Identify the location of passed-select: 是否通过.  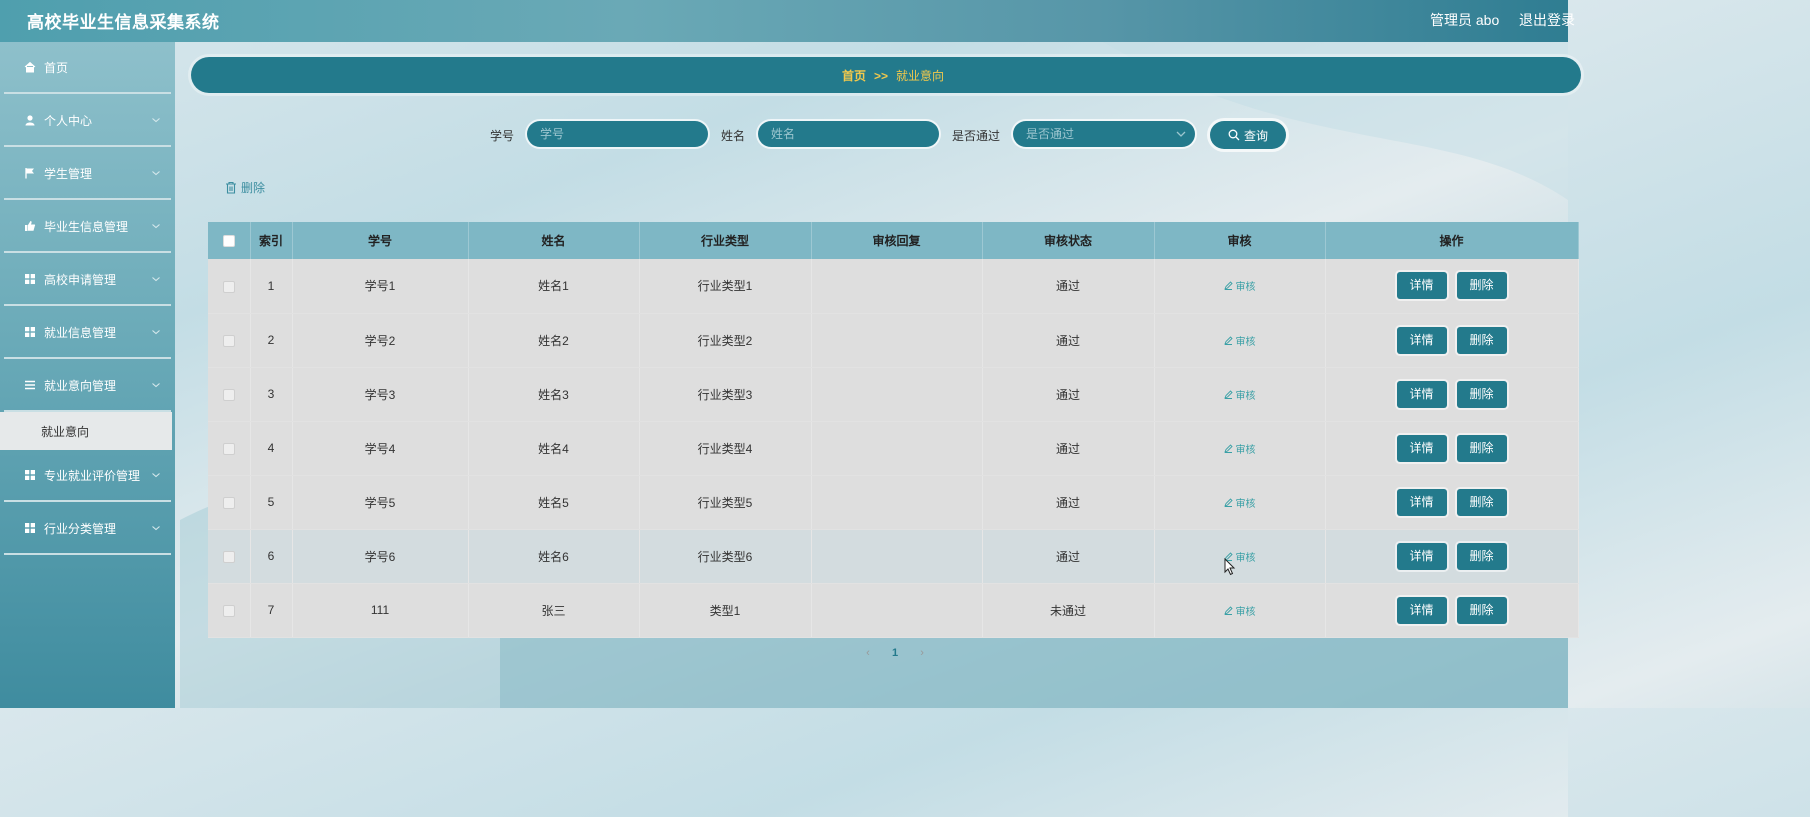
(1104, 134).